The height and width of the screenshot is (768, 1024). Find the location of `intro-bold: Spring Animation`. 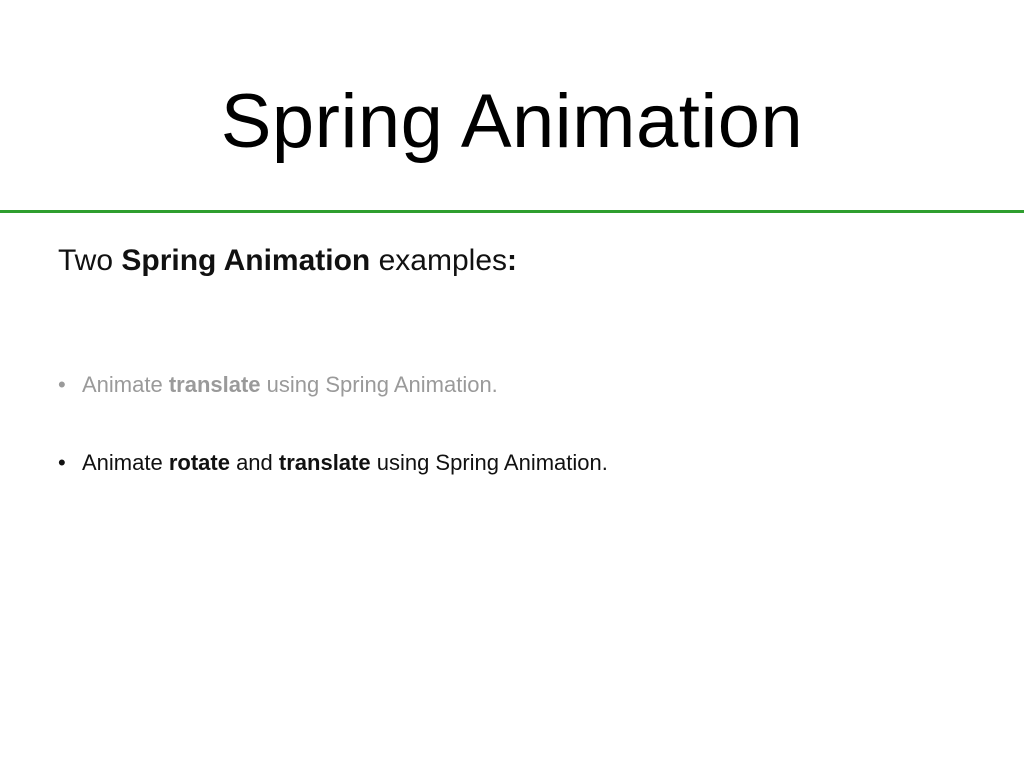

intro-bold: Spring Animation is located at coordinates (246, 260).